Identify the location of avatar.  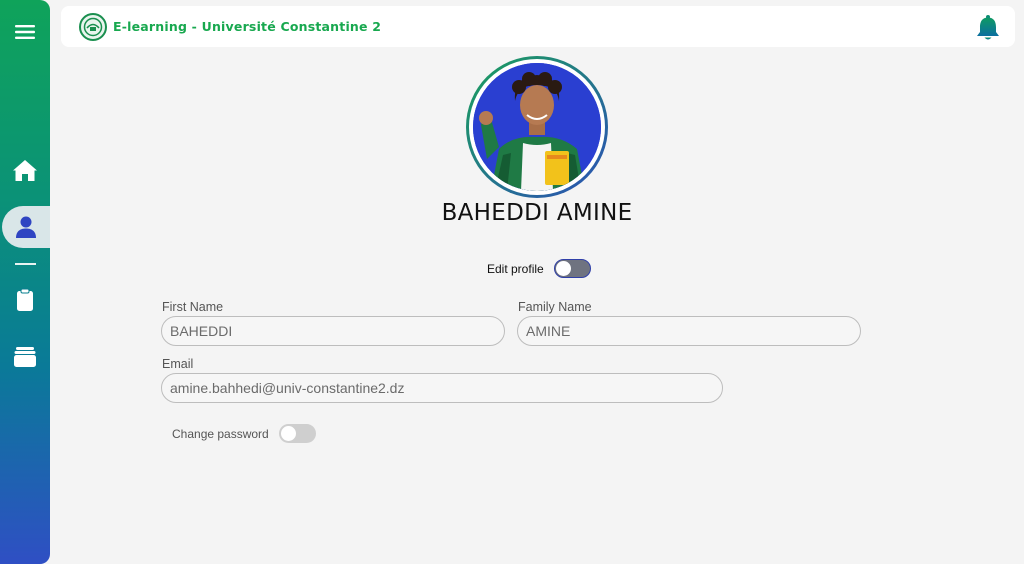
(537, 127).